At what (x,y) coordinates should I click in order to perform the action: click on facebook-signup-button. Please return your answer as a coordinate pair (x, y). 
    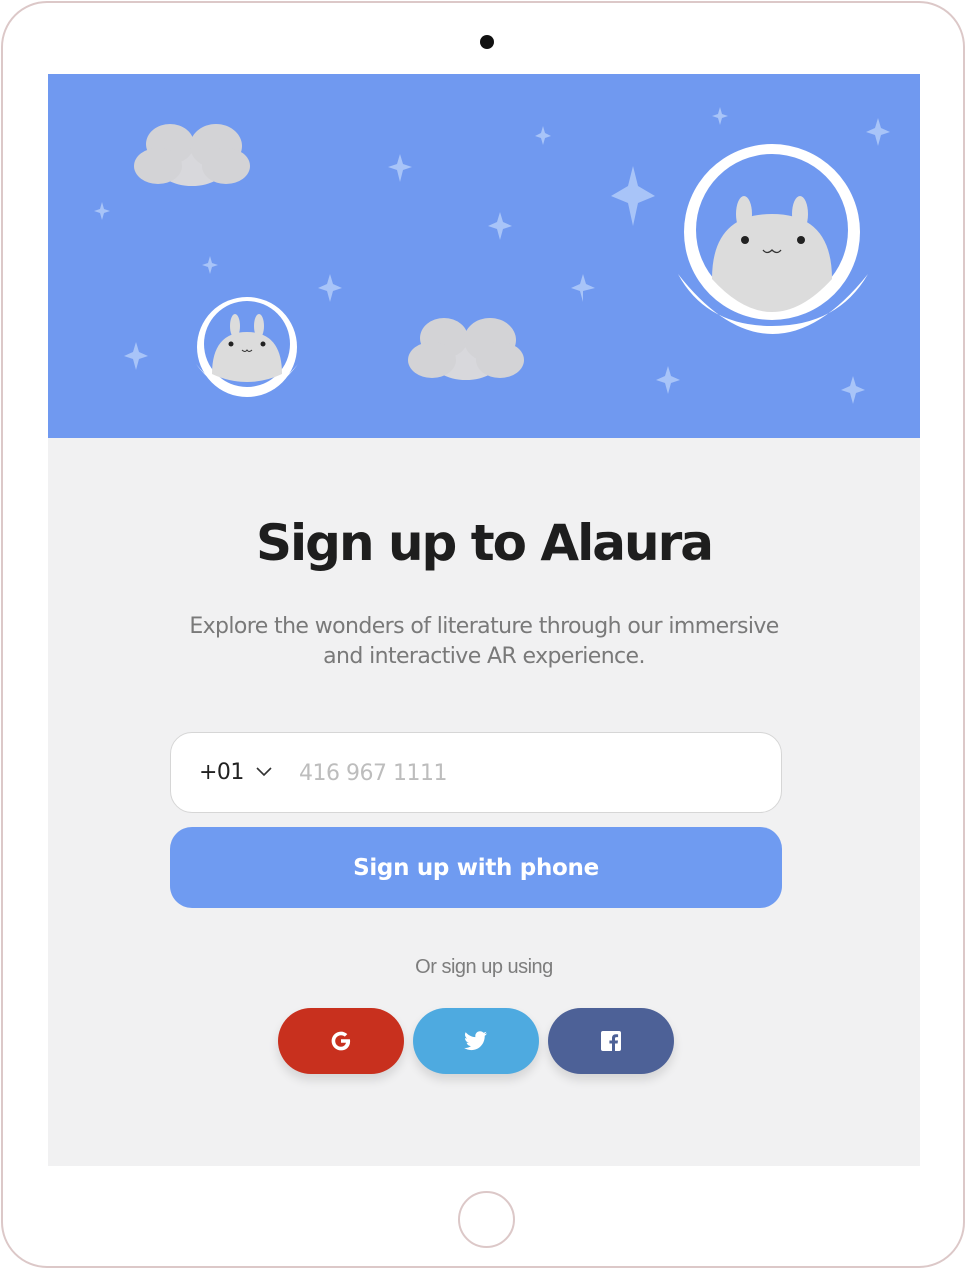
    Looking at the image, I should click on (611, 1041).